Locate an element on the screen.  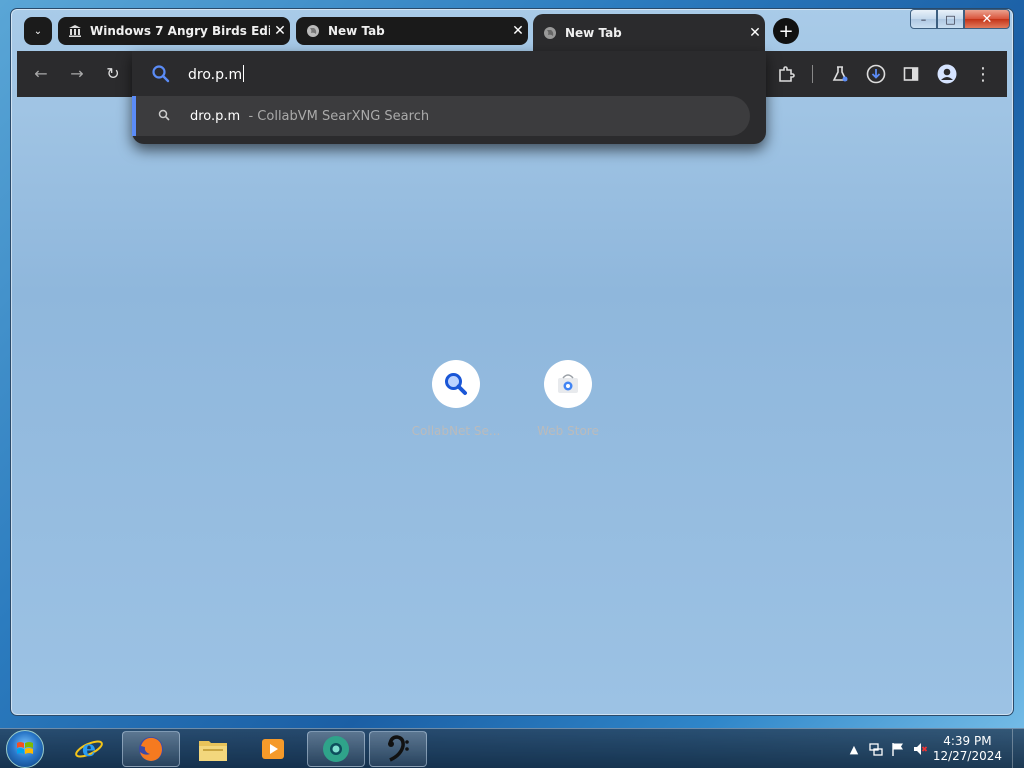
system-tray: ▲ 4:39 PM 12/27/2024 is located at coordinates (924, 748).